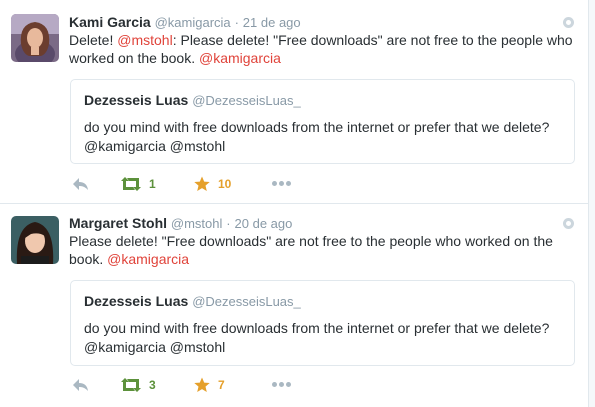  What do you see at coordinates (152, 385) in the screenshot?
I see `retweet-count: 3` at bounding box center [152, 385].